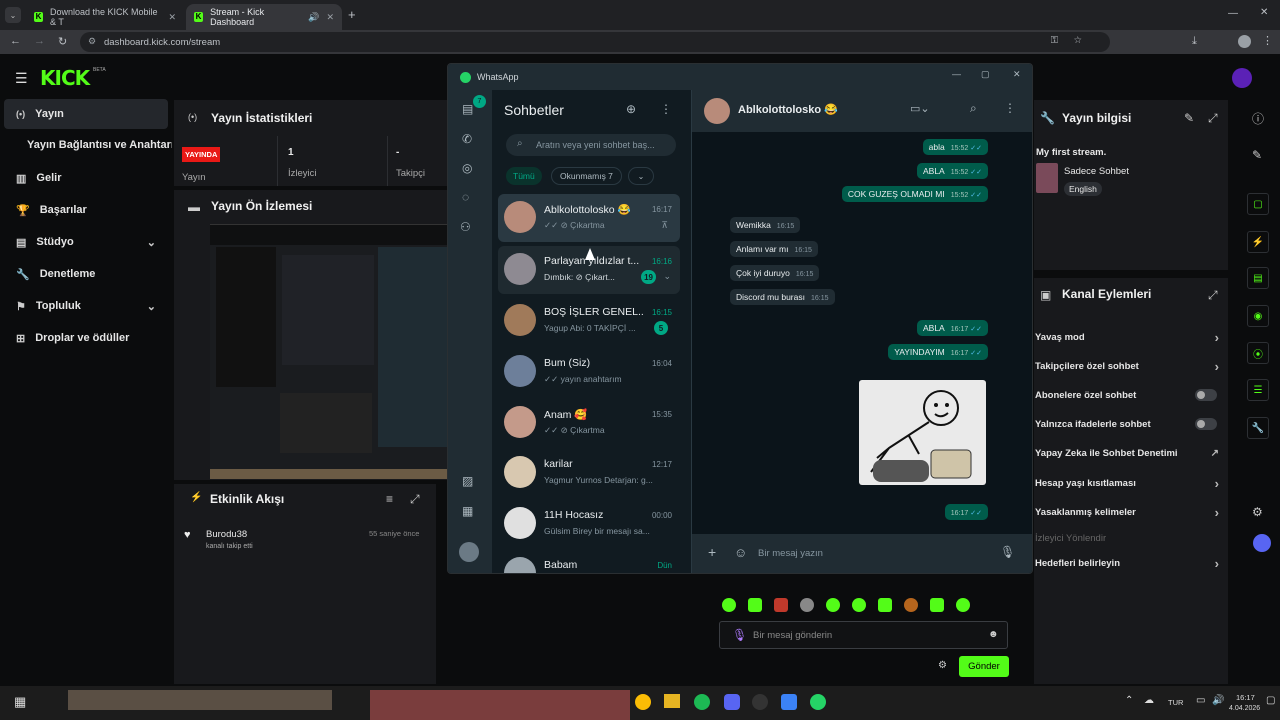  I want to click on sidebar-item-studio: ▤ Stüdyo ⌄, so click(86, 242).